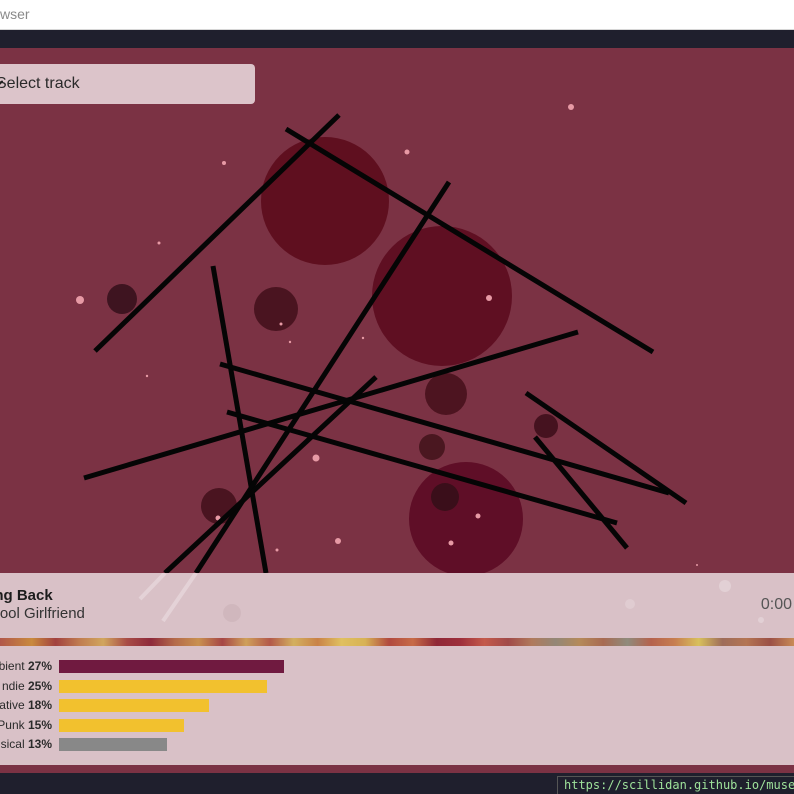 The height and width of the screenshot is (794, 794). Describe the element at coordinates (39, 685) in the screenshot. I see `genre-percent: 25%` at that location.